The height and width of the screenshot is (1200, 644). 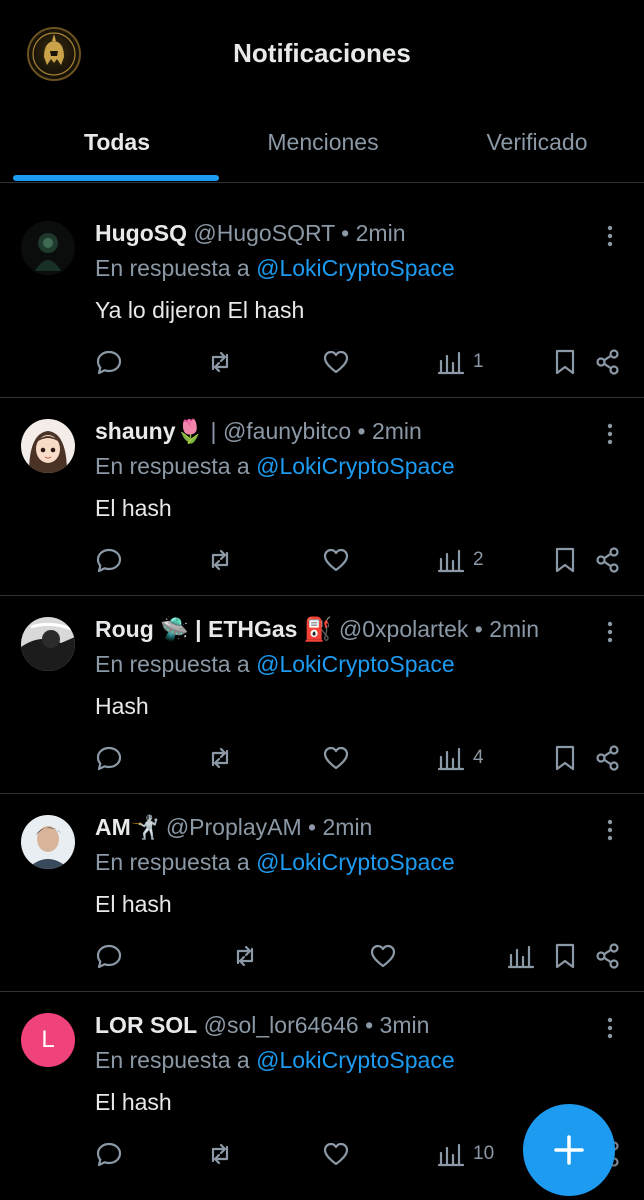 I want to click on display-name: HugoSQ, so click(x=141, y=233).